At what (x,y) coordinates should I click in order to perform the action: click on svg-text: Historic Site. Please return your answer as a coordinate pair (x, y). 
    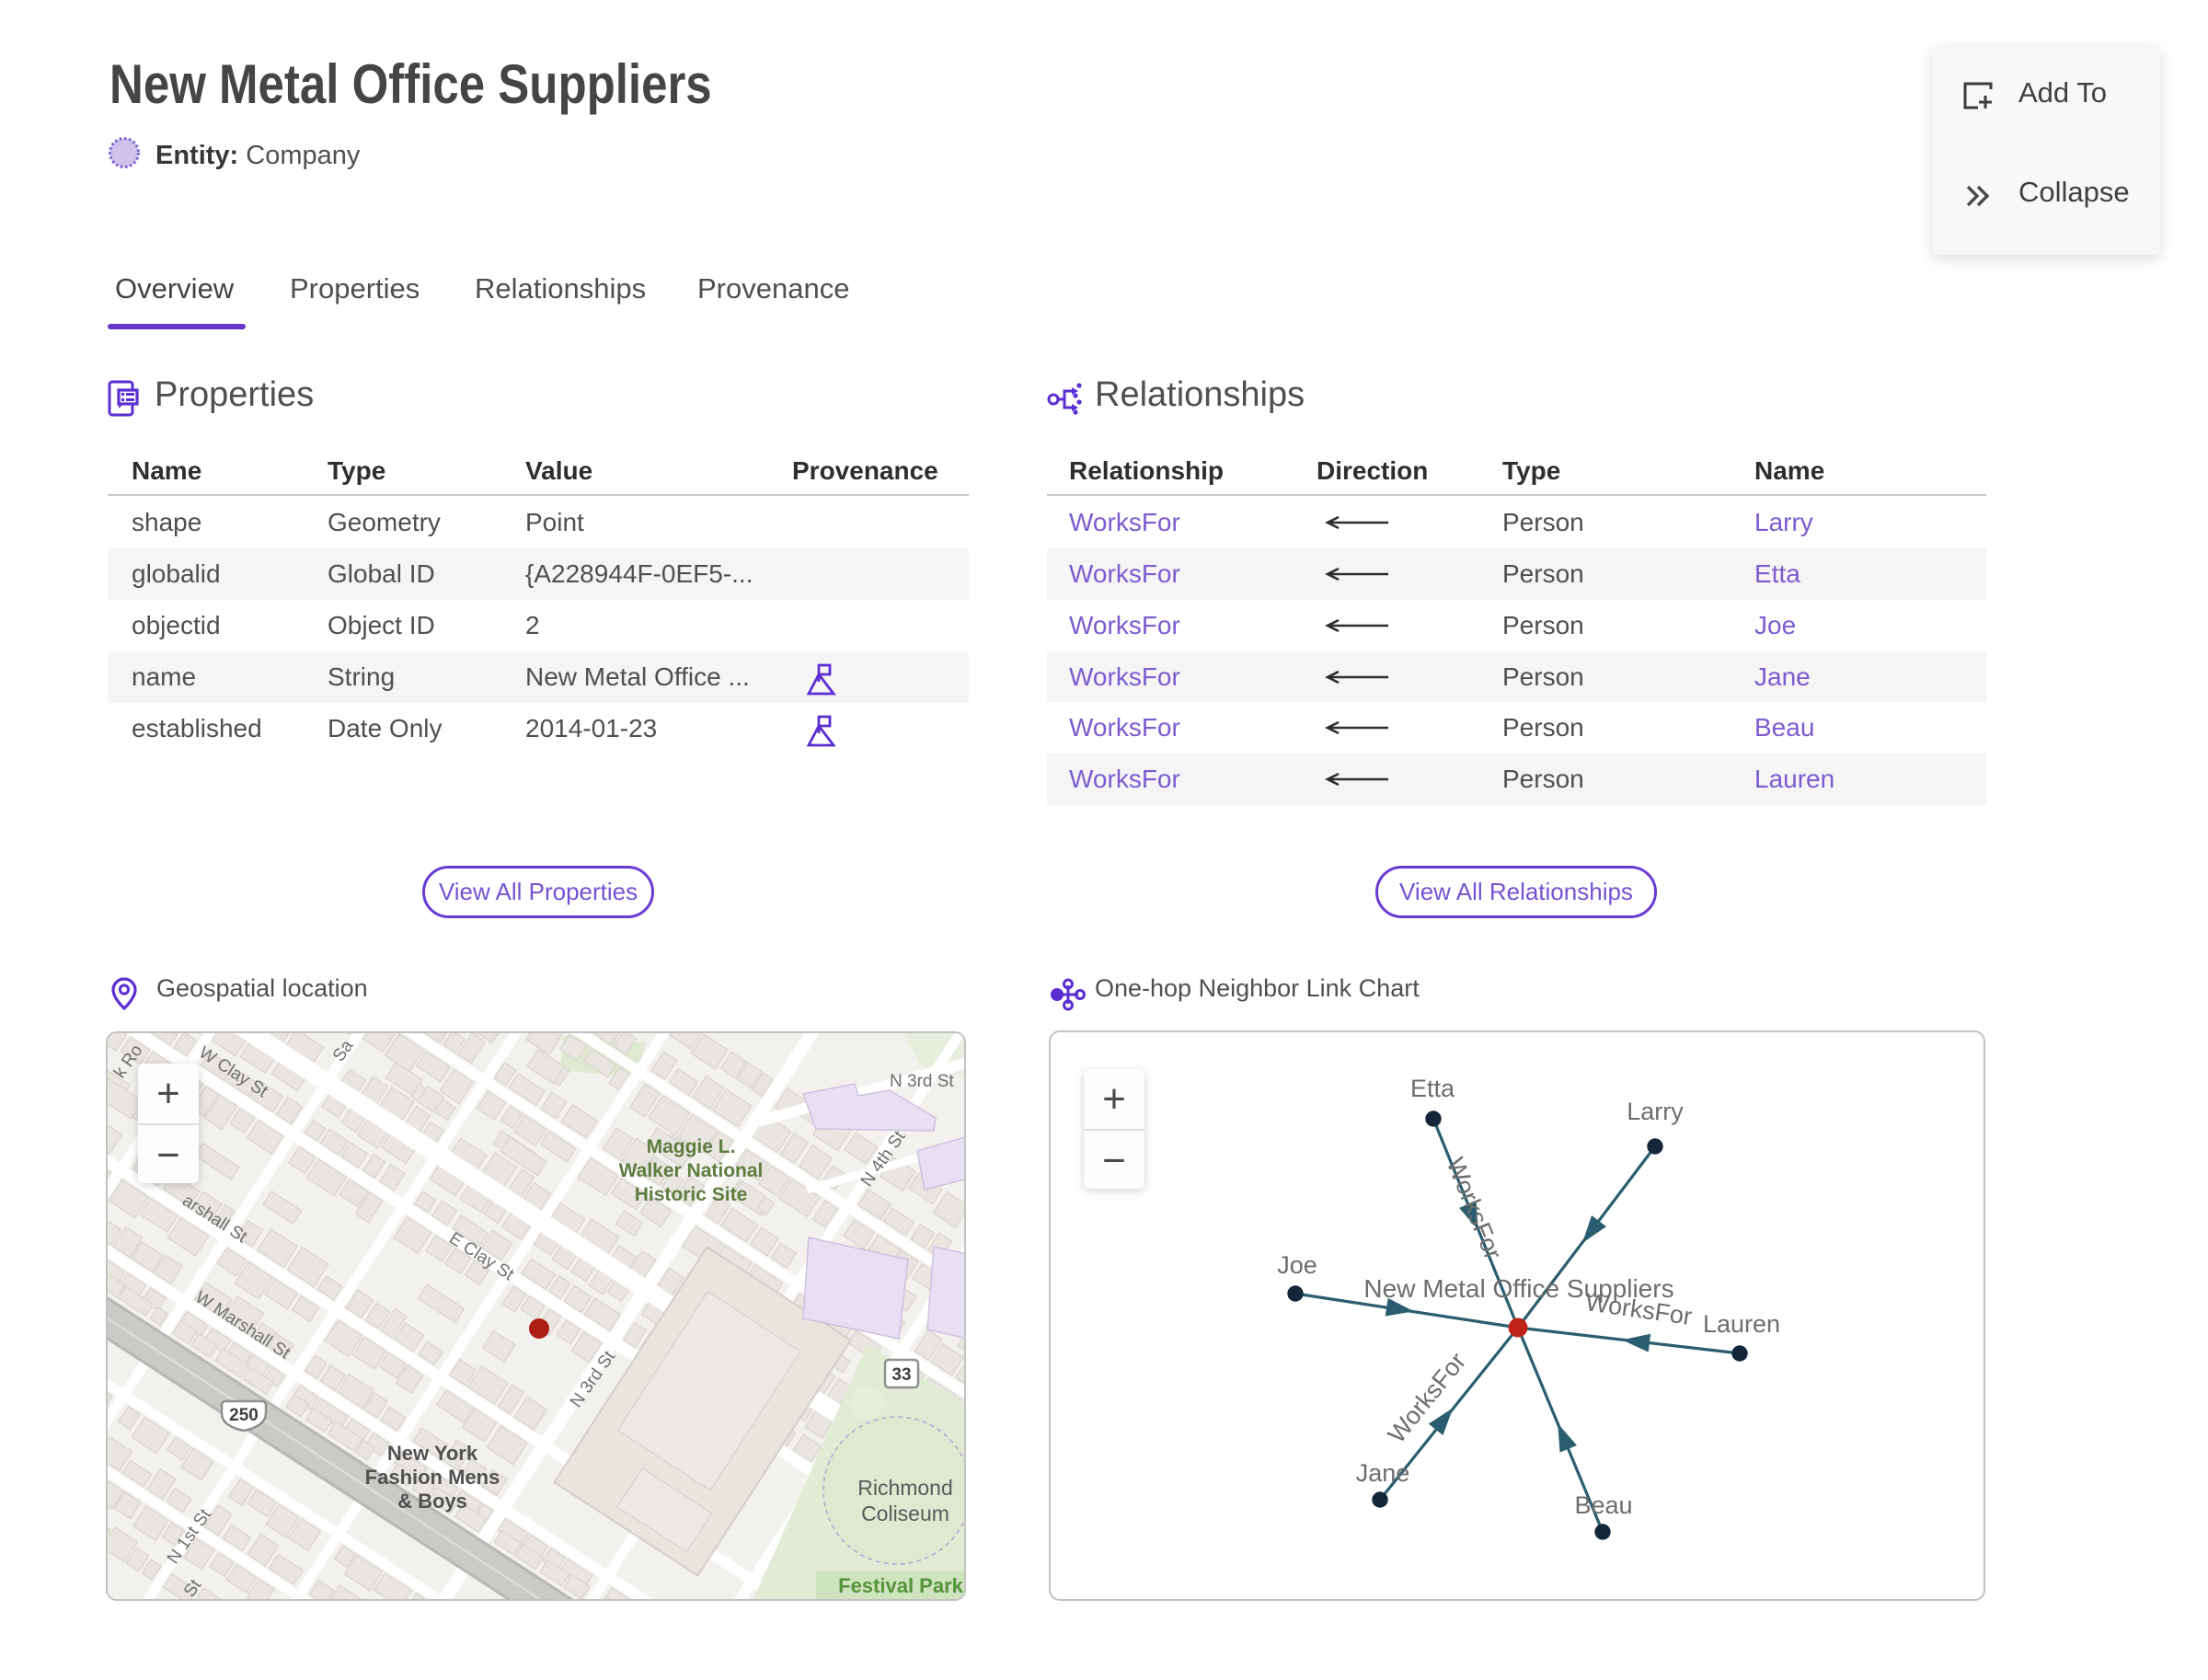
    Looking at the image, I should click on (691, 1194).